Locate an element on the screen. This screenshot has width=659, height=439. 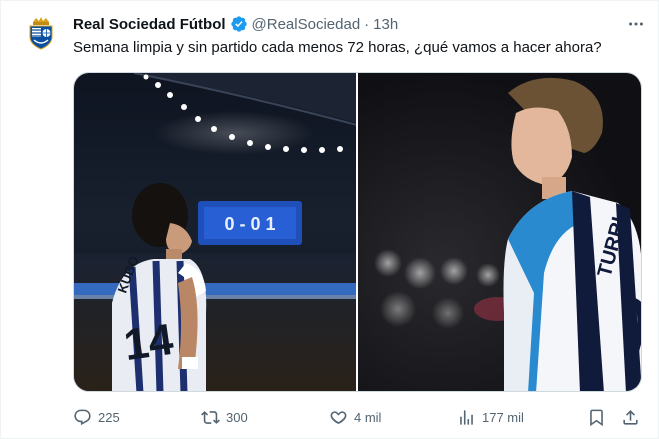
verified-badge-icon is located at coordinates (239, 24).